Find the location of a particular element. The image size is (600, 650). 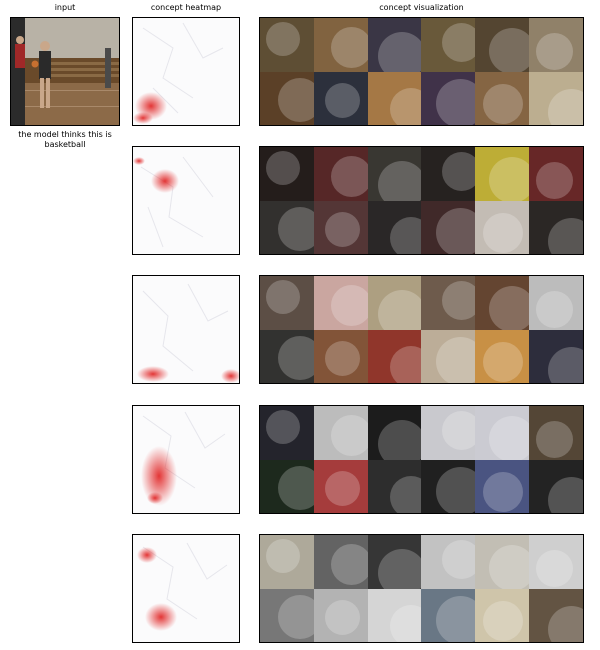

input-image is located at coordinates (65, 71).